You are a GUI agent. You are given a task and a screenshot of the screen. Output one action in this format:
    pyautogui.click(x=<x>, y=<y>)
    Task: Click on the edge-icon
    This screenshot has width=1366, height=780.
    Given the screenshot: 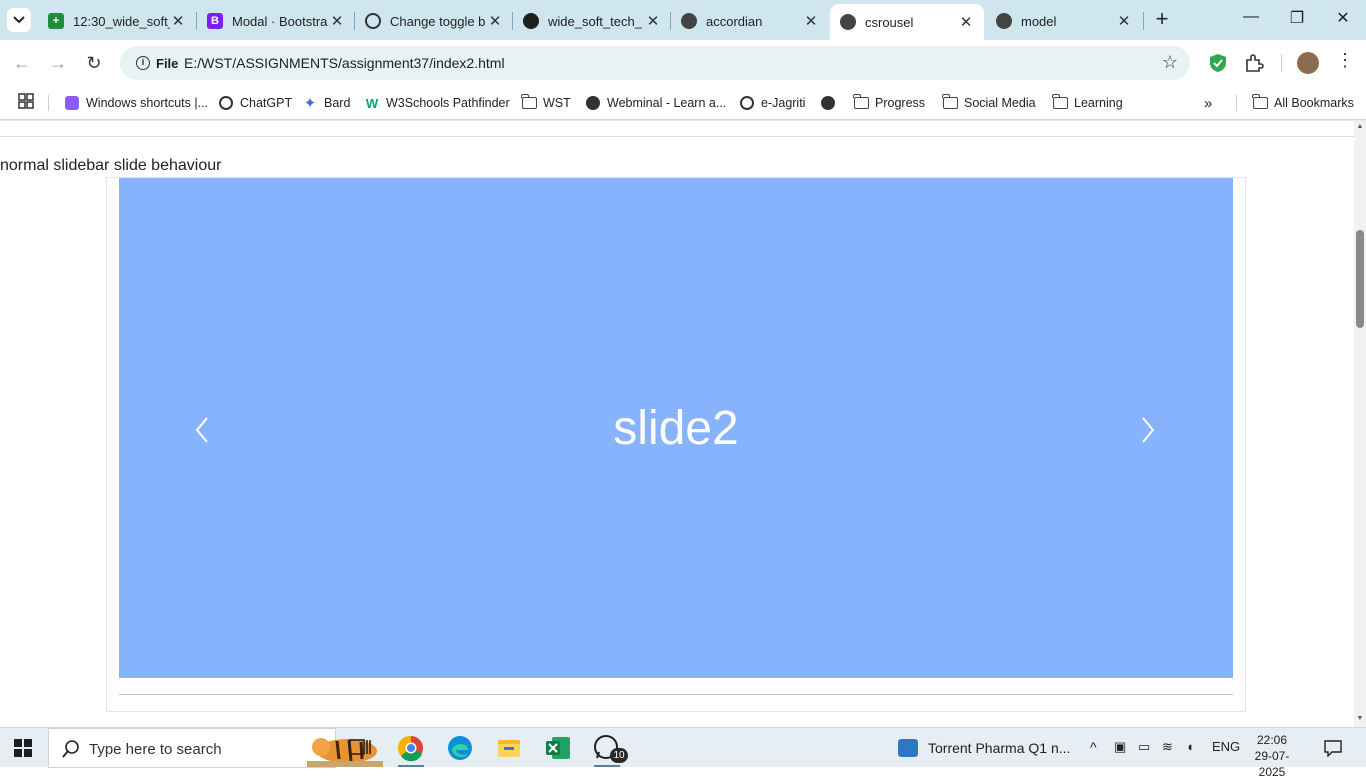 What is the action you would take?
    pyautogui.click(x=460, y=748)
    